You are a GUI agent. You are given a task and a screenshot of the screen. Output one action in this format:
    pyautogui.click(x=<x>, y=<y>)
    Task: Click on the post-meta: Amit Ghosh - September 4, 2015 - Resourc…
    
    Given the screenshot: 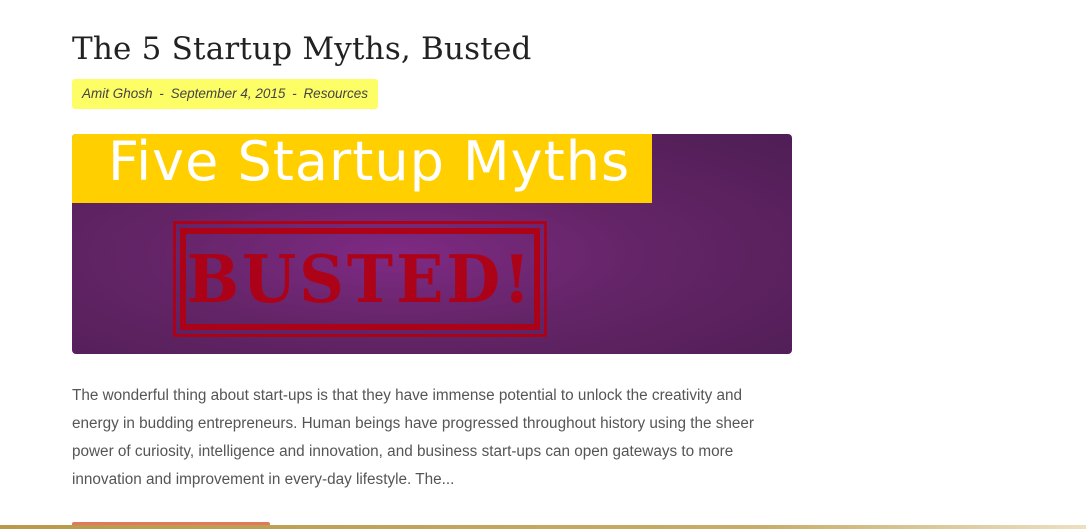 What is the action you would take?
    pyautogui.click(x=225, y=94)
    